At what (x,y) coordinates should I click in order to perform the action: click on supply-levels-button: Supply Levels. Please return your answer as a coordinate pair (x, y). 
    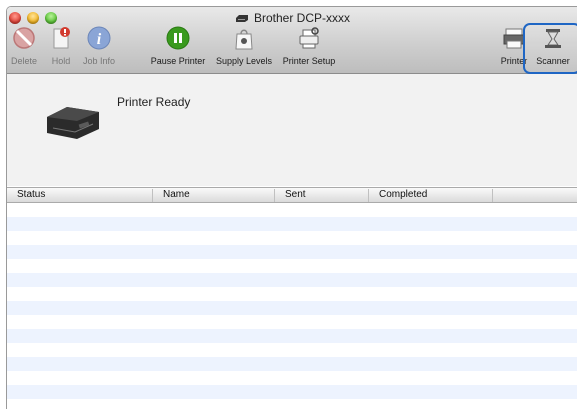
    Looking at the image, I should click on (244, 46).